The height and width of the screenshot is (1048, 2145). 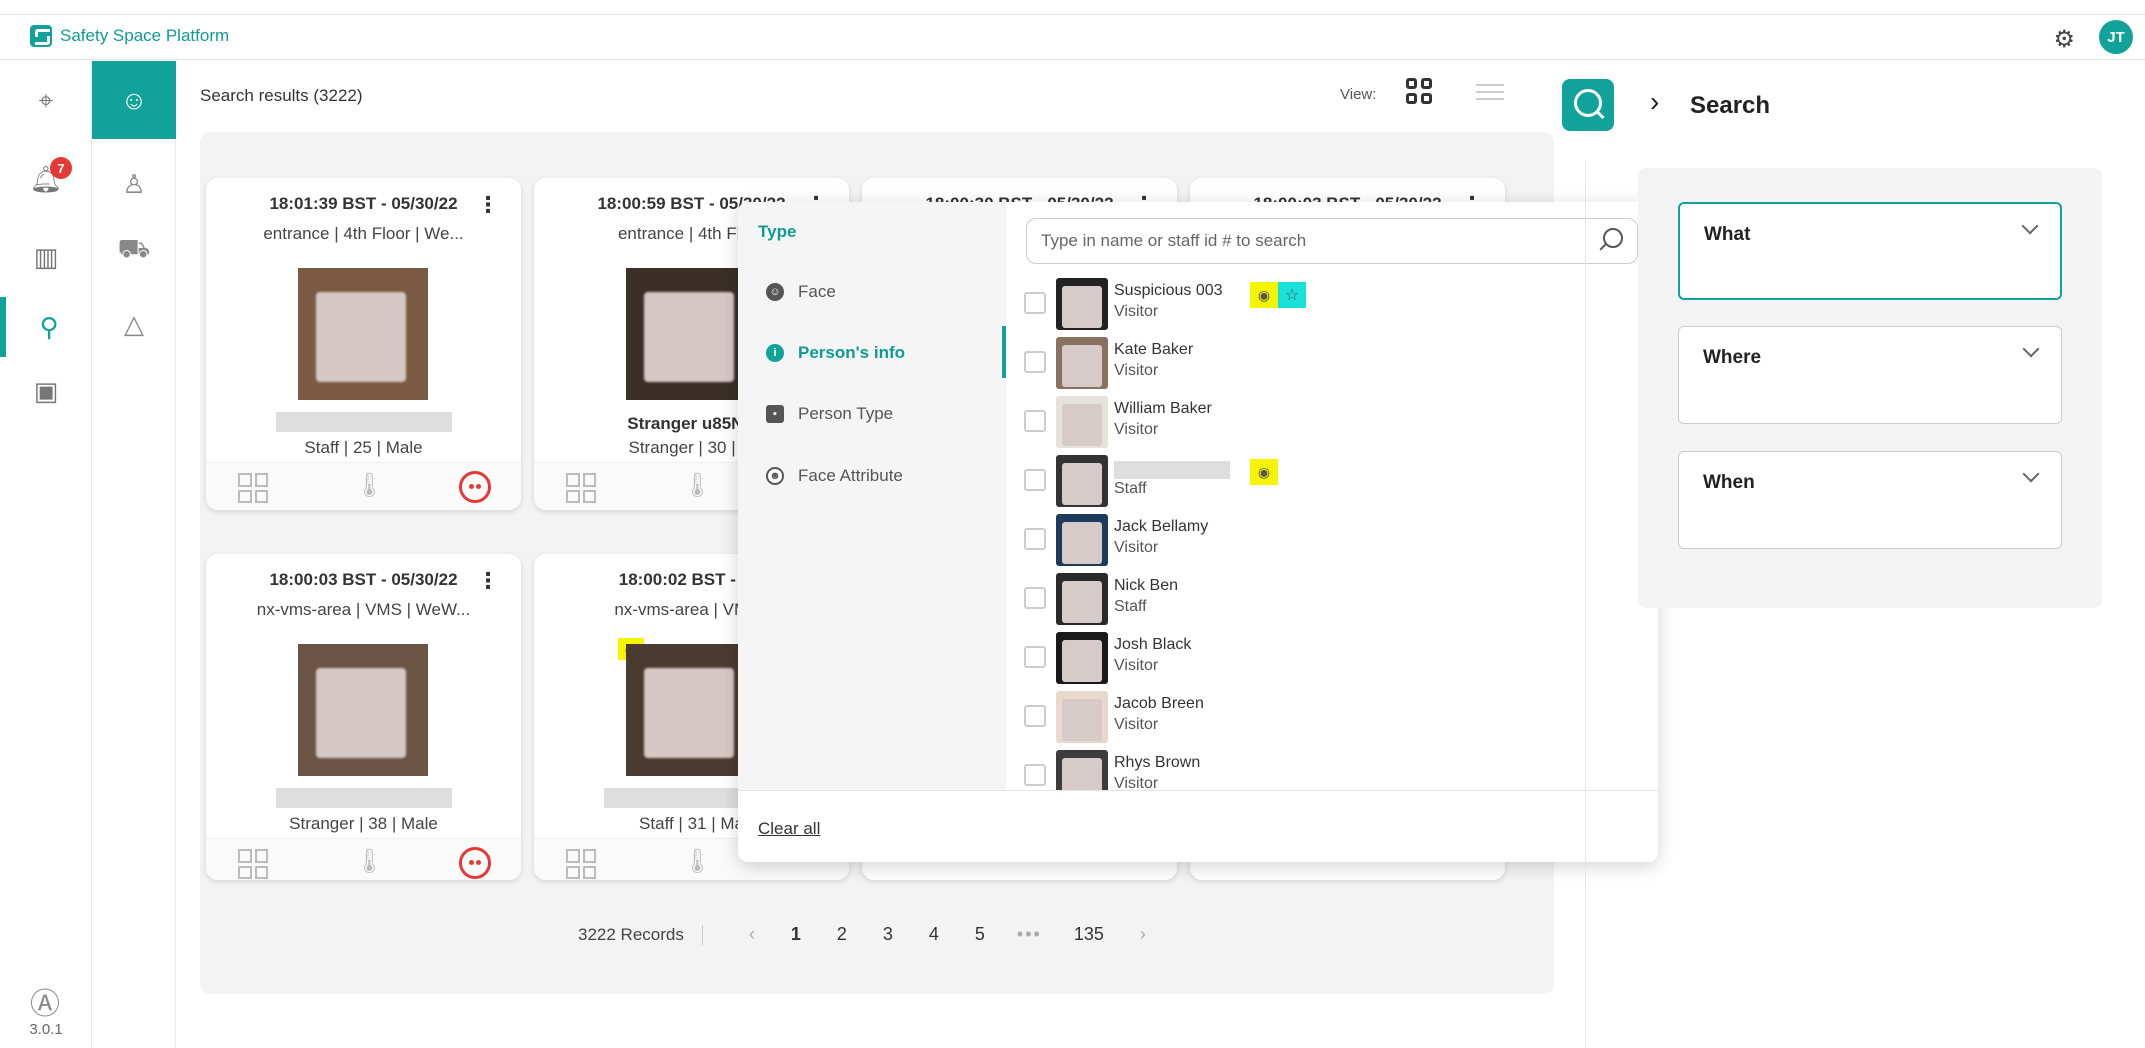 I want to click on search-type-rail: ☺ ♙ ⛟ △, so click(x=134, y=554).